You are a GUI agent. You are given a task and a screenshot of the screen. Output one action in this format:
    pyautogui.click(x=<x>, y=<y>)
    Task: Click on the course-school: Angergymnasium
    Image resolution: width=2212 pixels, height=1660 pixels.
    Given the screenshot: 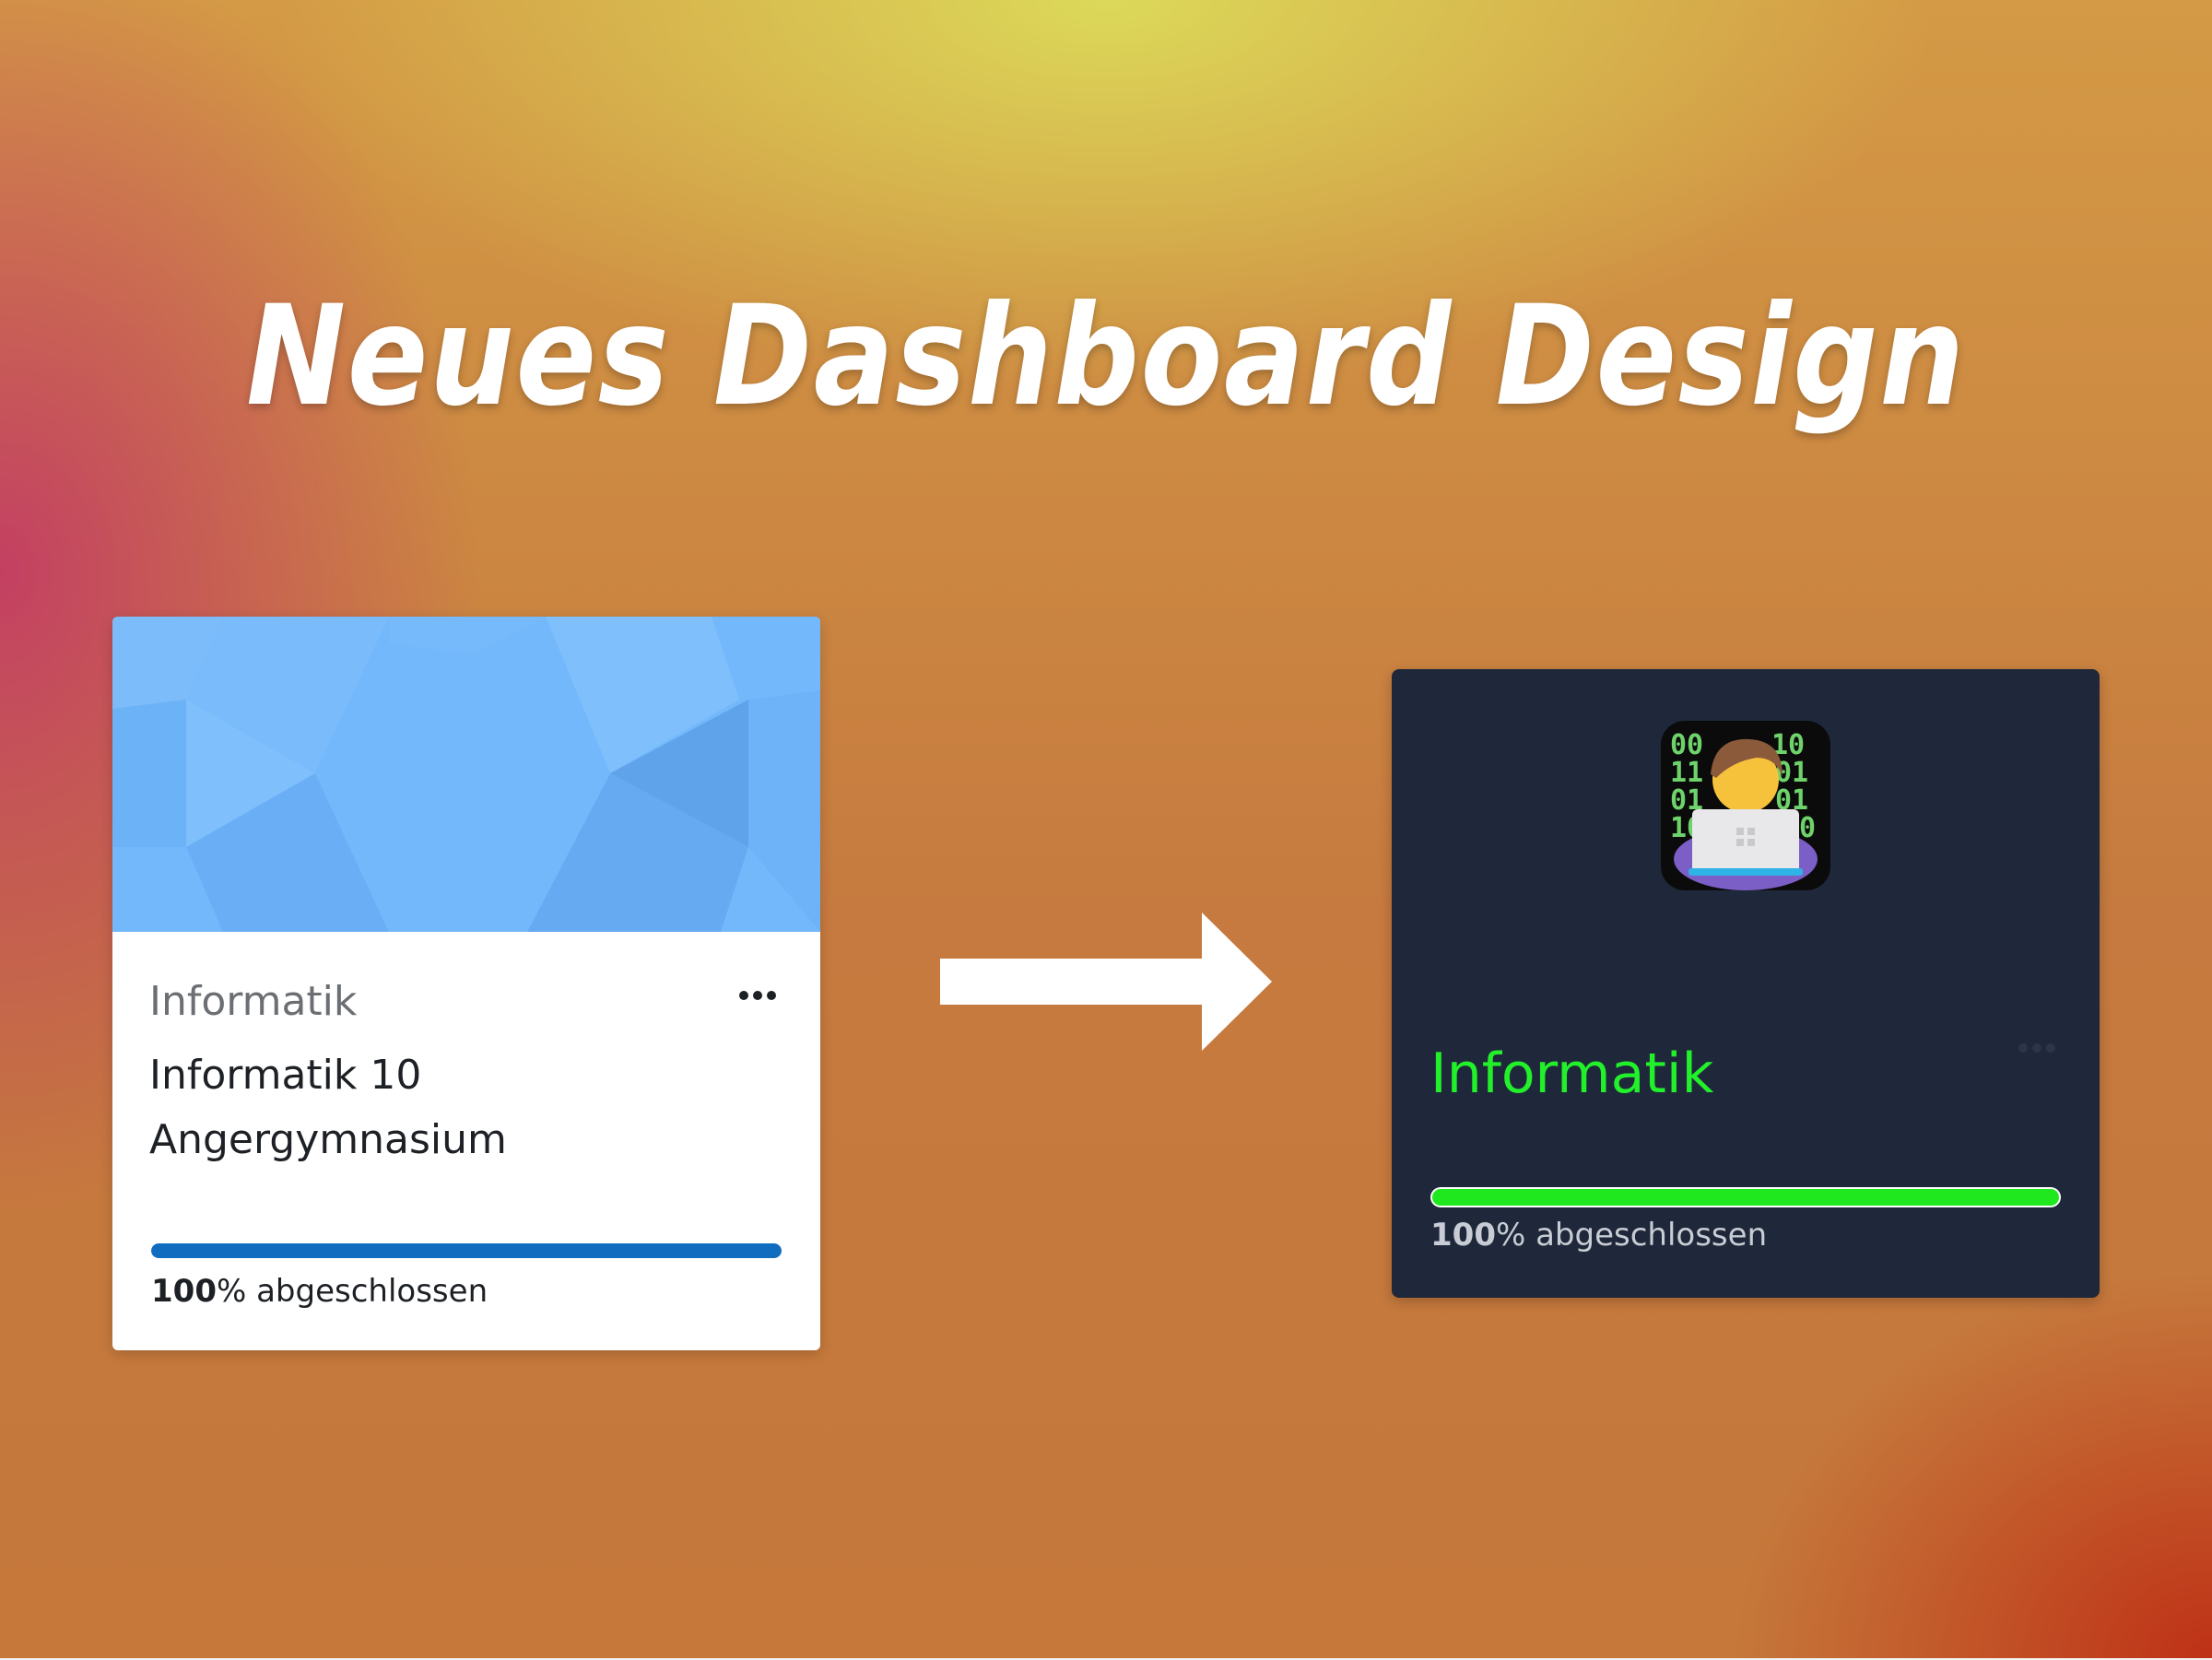 What is the action you would take?
    pyautogui.click(x=328, y=1139)
    